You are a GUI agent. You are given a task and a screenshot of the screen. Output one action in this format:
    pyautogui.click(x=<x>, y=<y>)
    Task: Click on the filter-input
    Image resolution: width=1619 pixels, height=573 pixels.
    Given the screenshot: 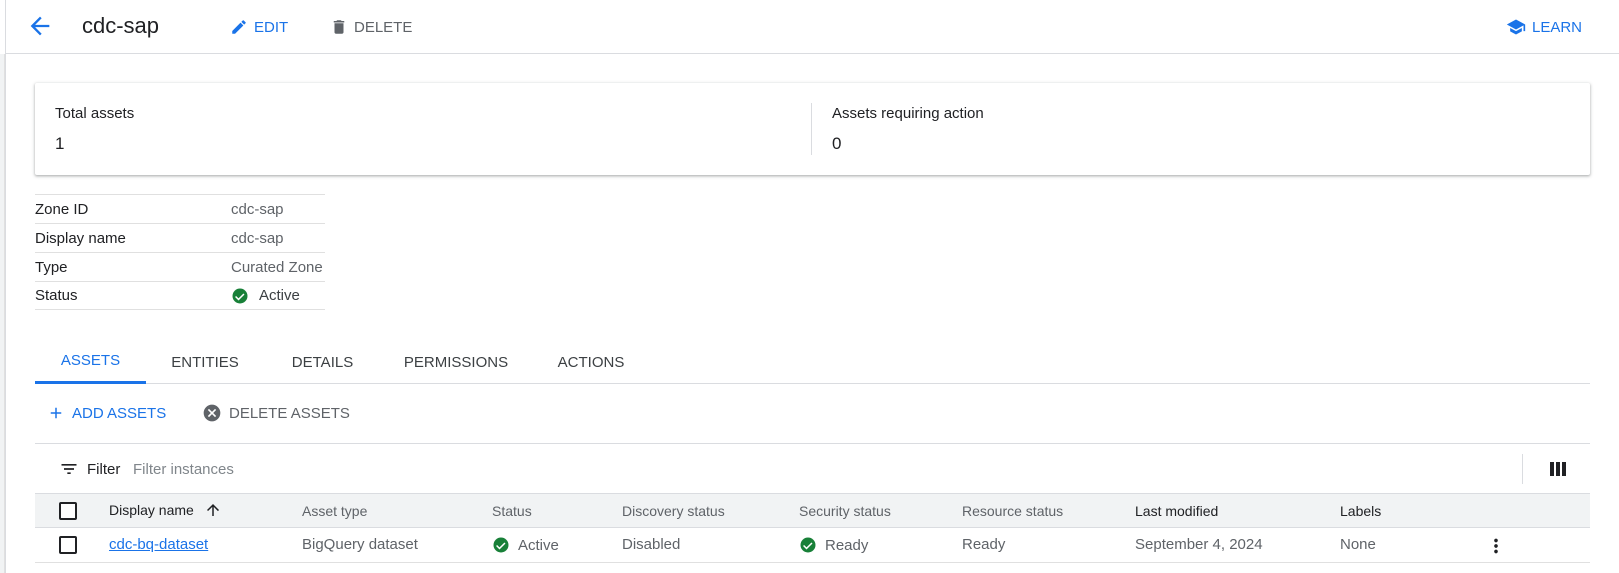 What is the action you would take?
    pyautogui.click(x=783, y=469)
    